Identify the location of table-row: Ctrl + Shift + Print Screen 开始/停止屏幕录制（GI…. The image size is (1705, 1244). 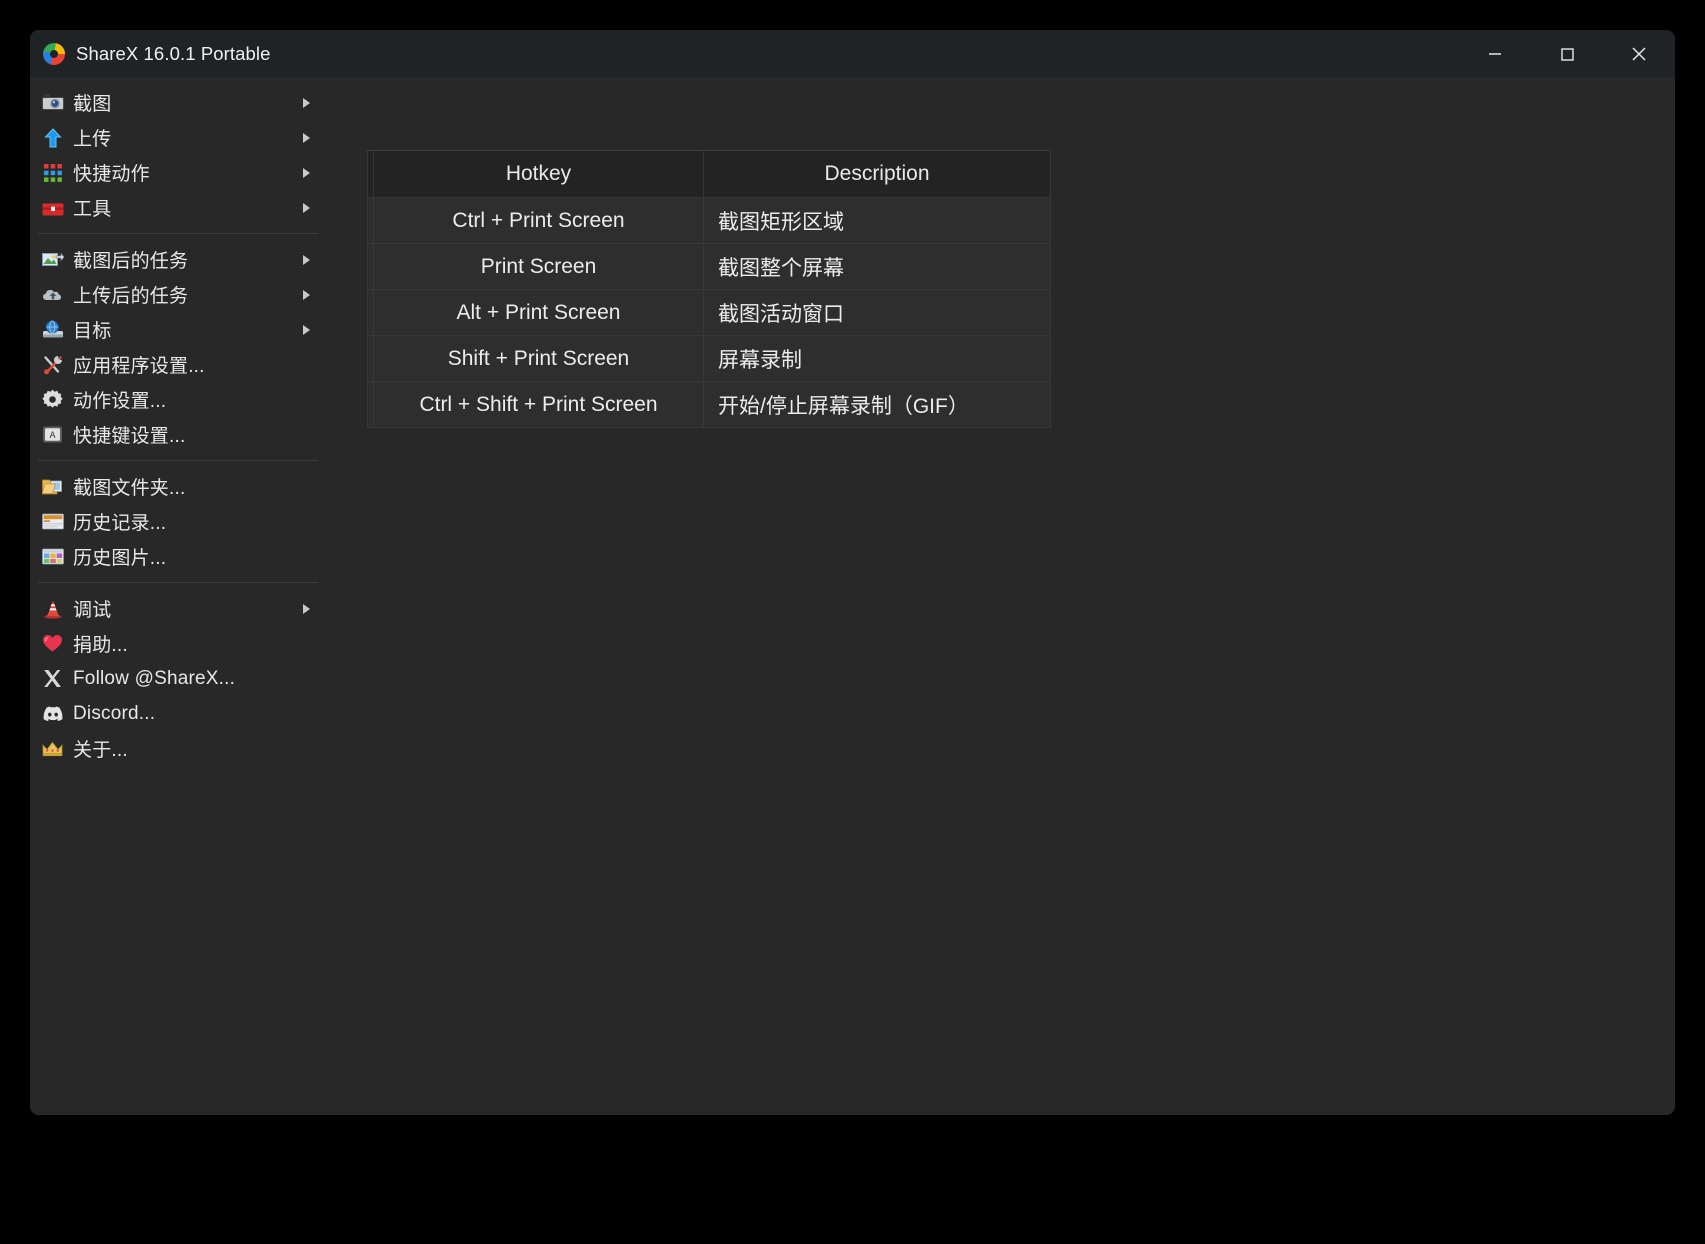
(709, 404).